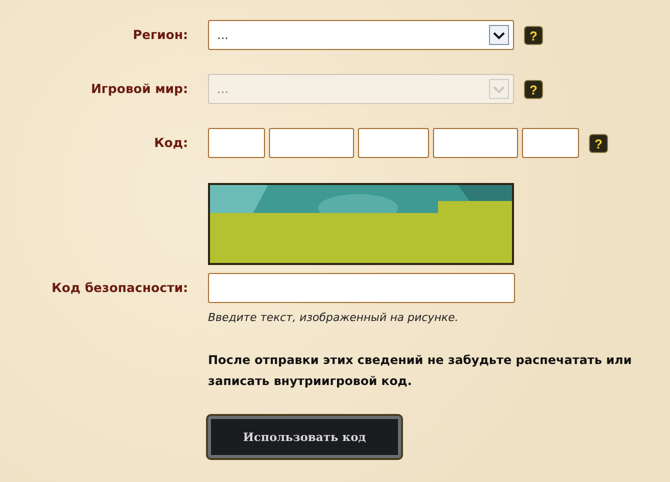 The height and width of the screenshot is (482, 670). I want to click on field-label: Игровой мир:, so click(139, 89).